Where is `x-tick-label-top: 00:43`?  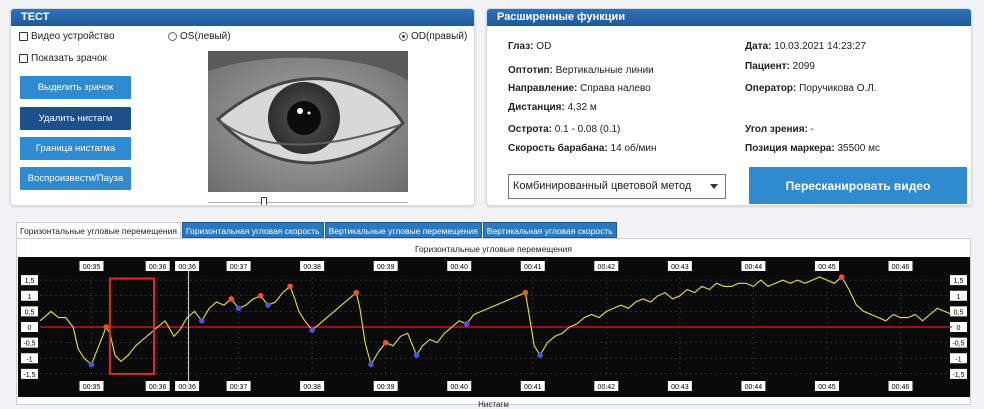
x-tick-label-top: 00:43 is located at coordinates (680, 267).